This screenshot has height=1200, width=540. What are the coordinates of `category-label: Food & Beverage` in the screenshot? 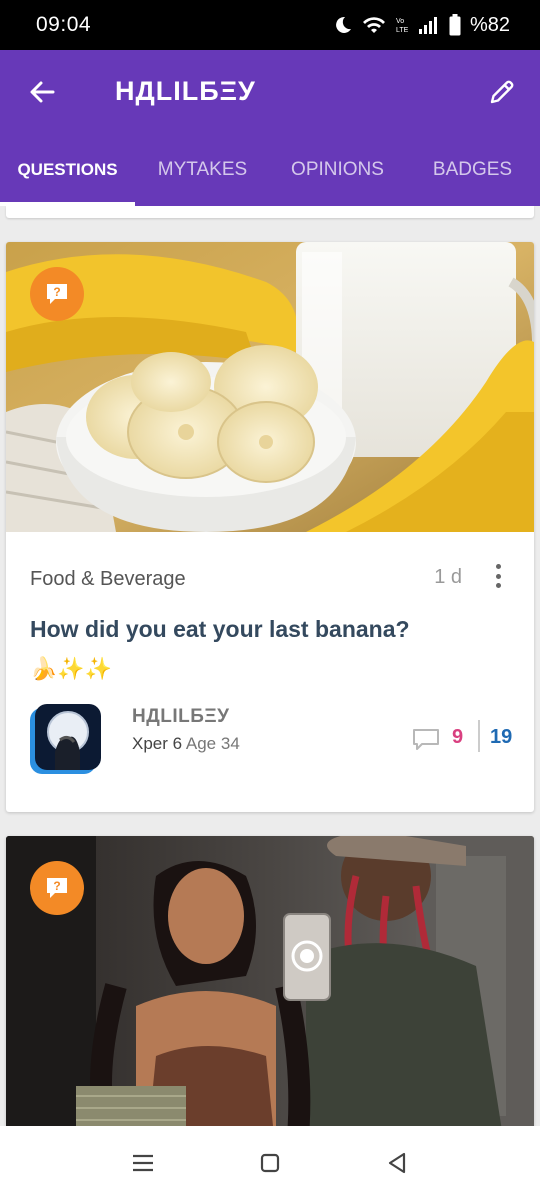 It's located at (108, 579).